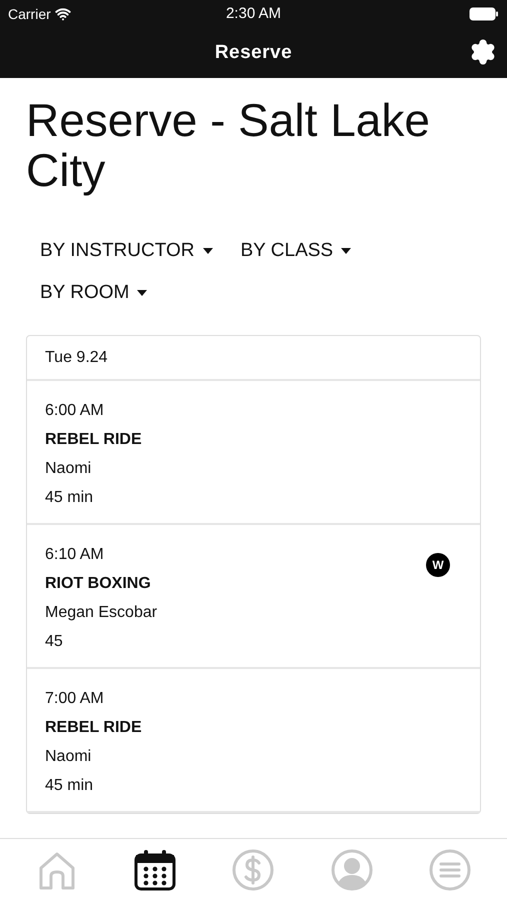 This screenshot has width=507, height=900. Describe the element at coordinates (74, 411) in the screenshot. I see `class-time: 6:00 AM` at that location.